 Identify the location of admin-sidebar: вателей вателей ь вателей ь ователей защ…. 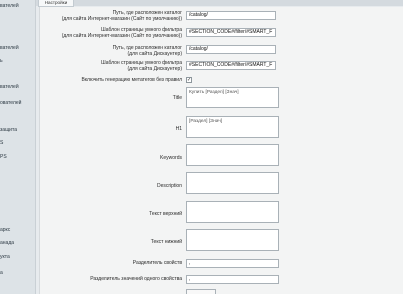
(18, 147).